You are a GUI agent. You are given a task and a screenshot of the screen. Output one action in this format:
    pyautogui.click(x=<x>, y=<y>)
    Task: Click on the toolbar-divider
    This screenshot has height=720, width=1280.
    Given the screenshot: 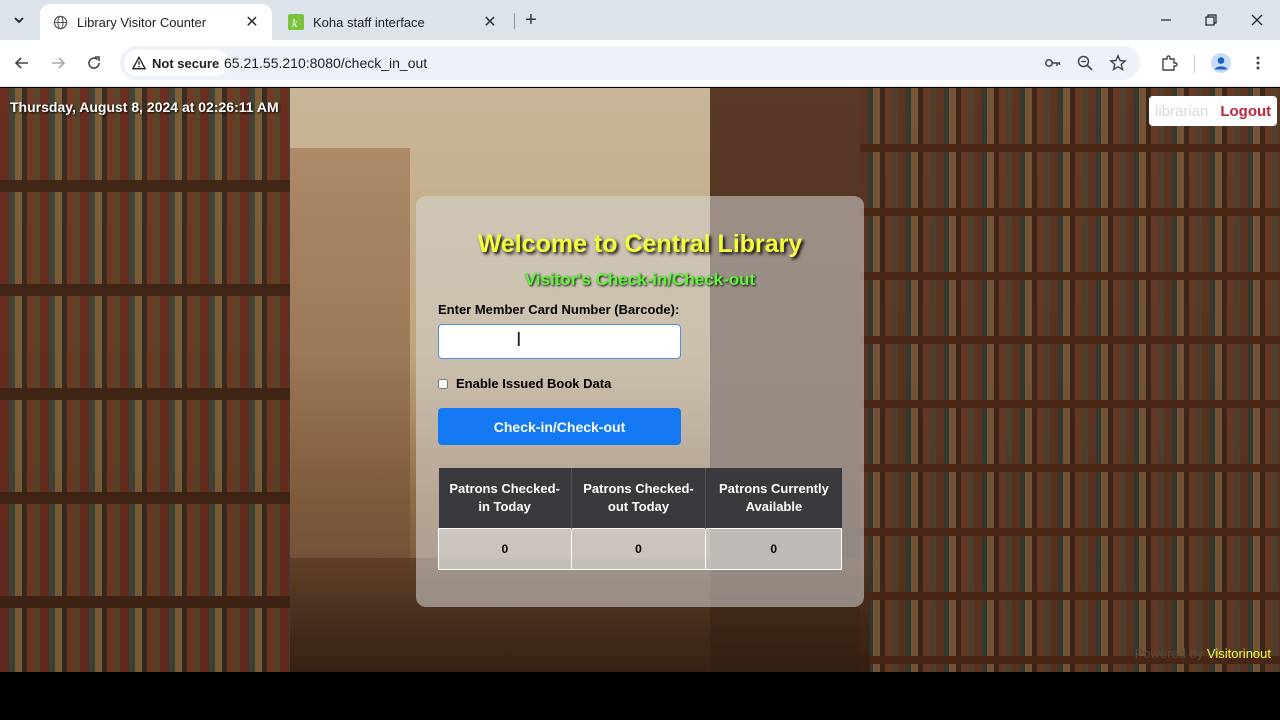 What is the action you would take?
    pyautogui.click(x=1194, y=64)
    